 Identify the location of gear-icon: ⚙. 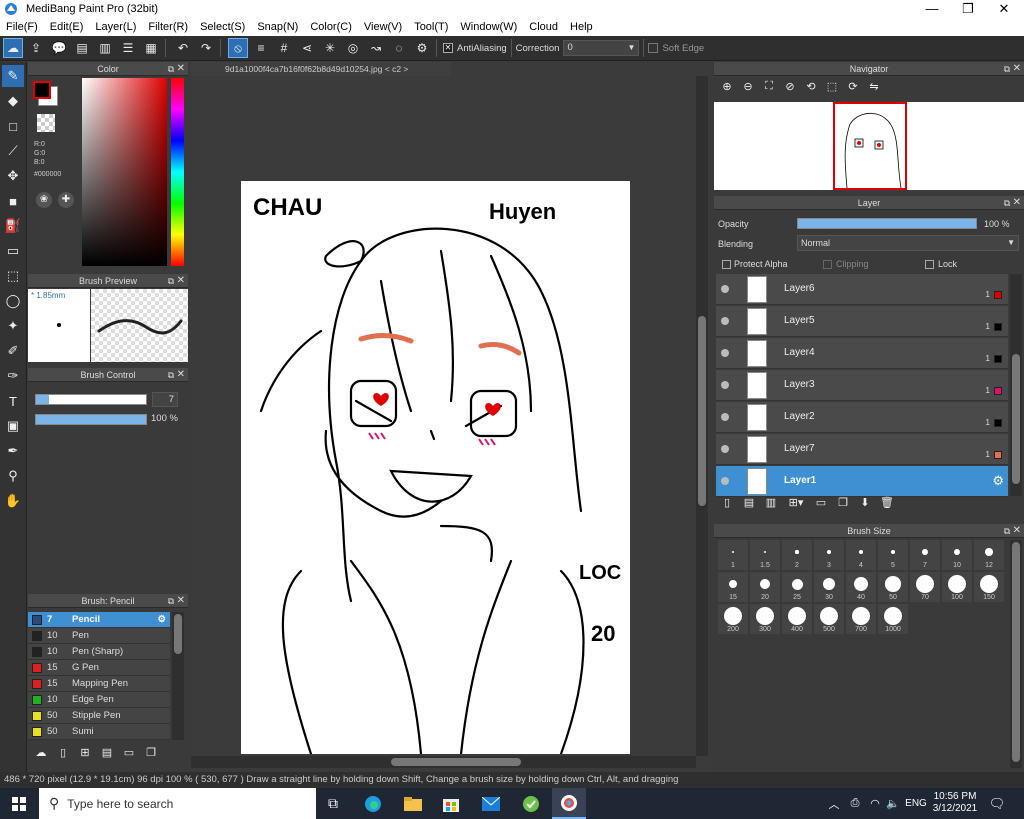
(998, 481).